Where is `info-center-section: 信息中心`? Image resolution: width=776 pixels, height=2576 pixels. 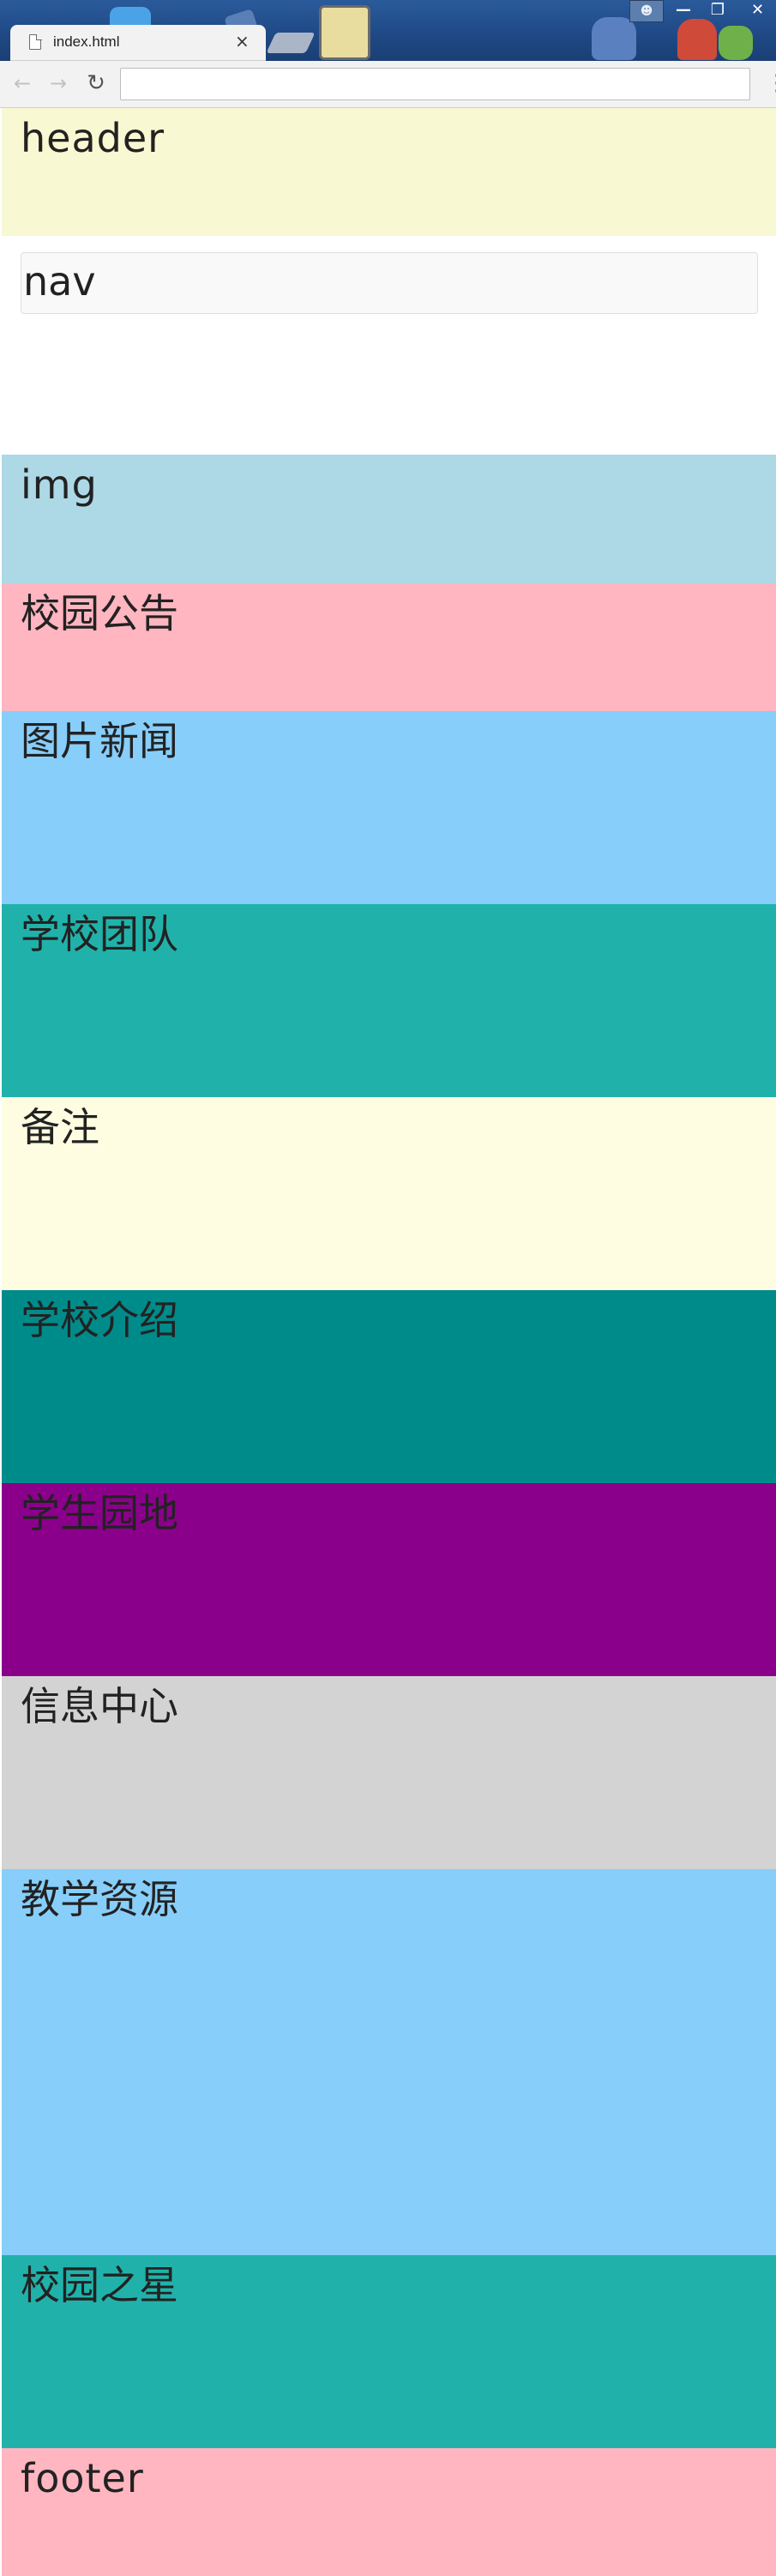
info-center-section: 信息中心 is located at coordinates (389, 1772).